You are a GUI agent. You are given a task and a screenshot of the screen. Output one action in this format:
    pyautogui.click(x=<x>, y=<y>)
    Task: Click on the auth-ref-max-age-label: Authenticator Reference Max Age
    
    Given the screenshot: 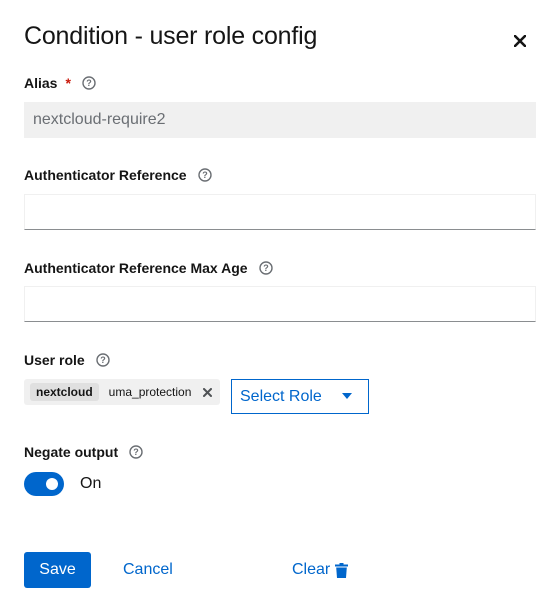 What is the action you would take?
    pyautogui.click(x=136, y=268)
    